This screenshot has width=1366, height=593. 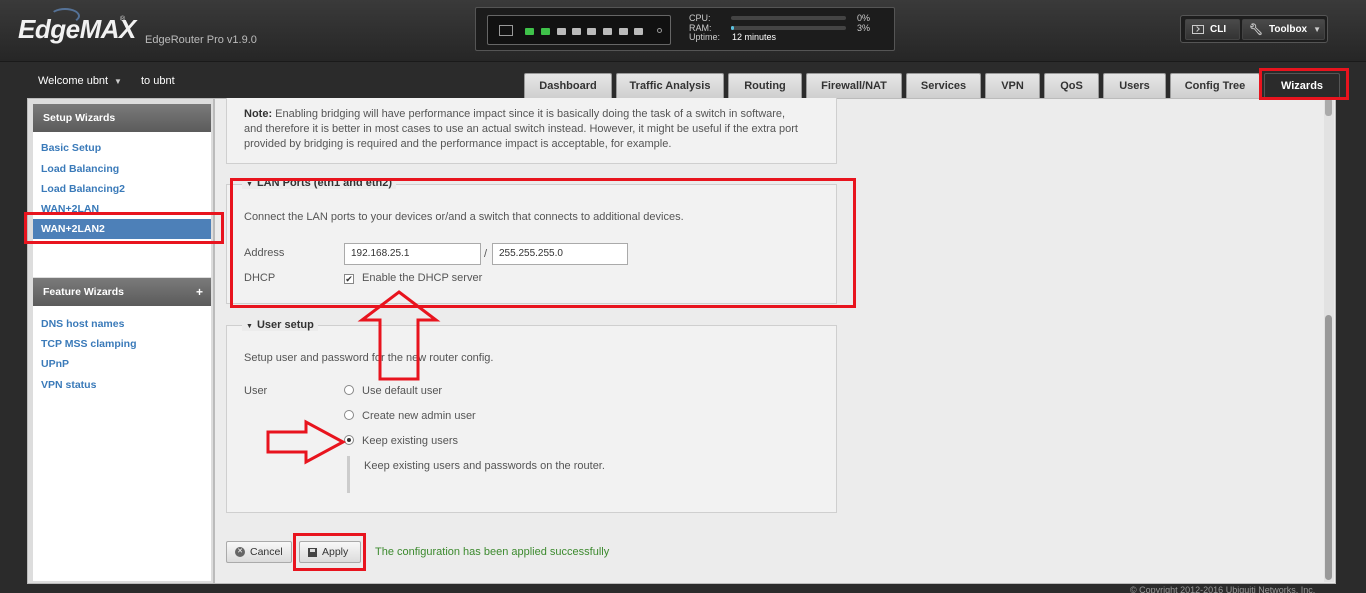 What do you see at coordinates (765, 85) in the screenshot?
I see `tab-routing: Routing` at bounding box center [765, 85].